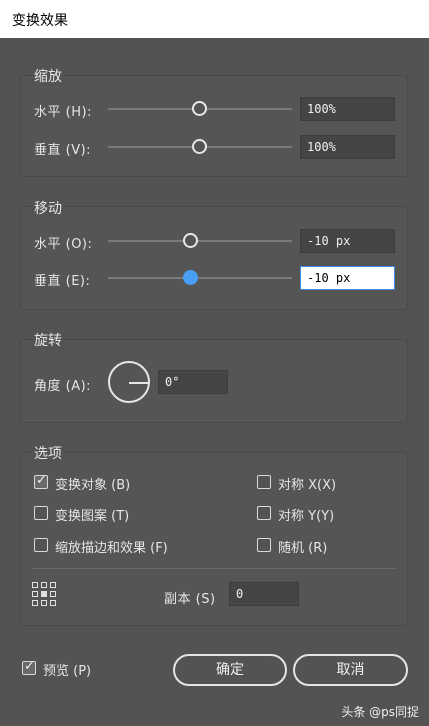 This screenshot has height=726, width=429. I want to click on copies-input: 0, so click(264, 594).